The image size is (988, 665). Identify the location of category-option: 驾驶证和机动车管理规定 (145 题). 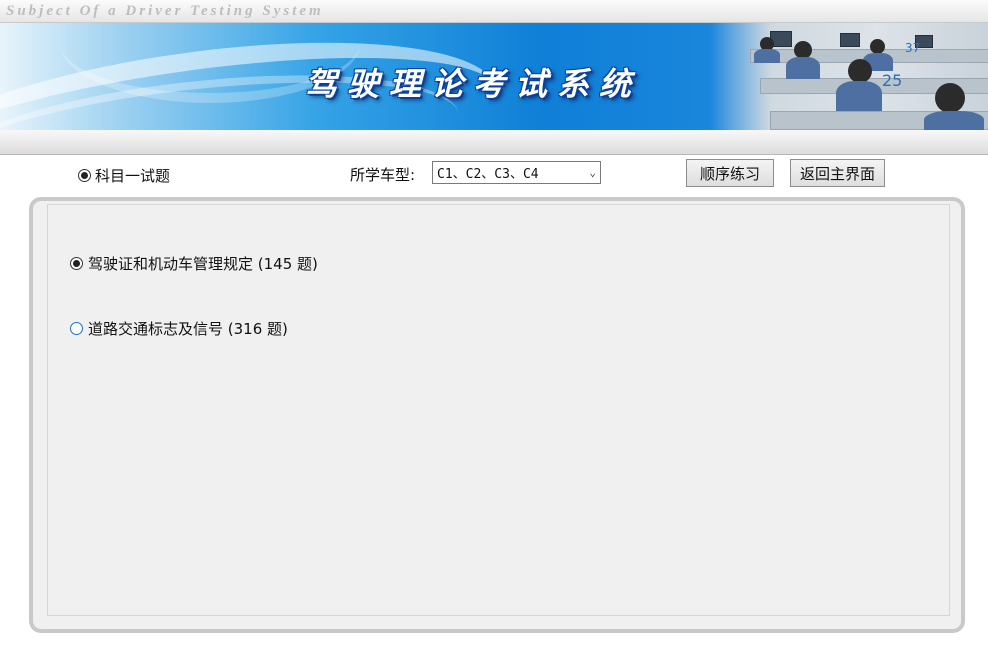
(194, 263).